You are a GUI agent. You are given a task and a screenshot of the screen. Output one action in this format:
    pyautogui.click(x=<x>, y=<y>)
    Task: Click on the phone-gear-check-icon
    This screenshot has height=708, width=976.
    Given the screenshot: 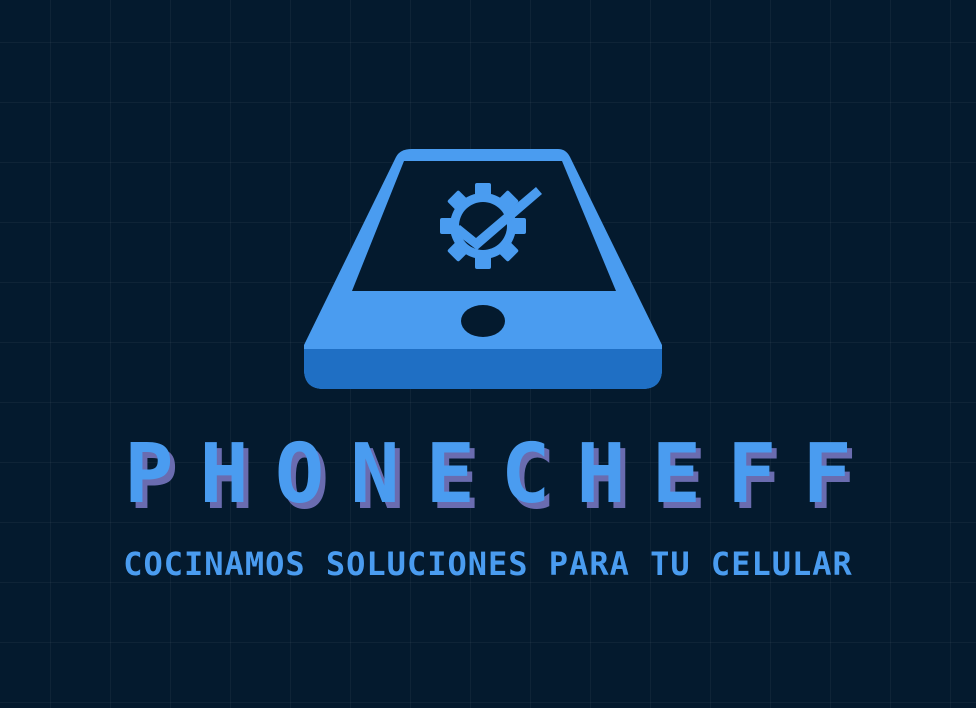 What is the action you would take?
    pyautogui.click(x=483, y=269)
    